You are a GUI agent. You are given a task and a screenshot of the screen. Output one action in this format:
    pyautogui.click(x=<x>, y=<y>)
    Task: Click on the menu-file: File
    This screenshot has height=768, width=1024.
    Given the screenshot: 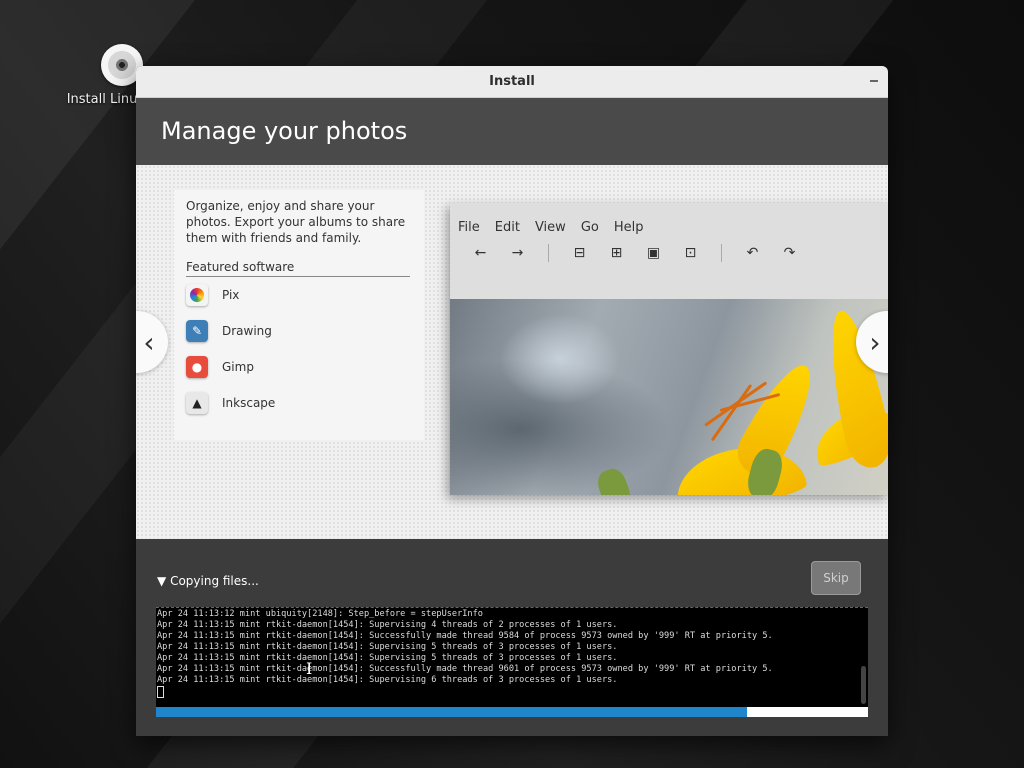 What is the action you would take?
    pyautogui.click(x=469, y=227)
    